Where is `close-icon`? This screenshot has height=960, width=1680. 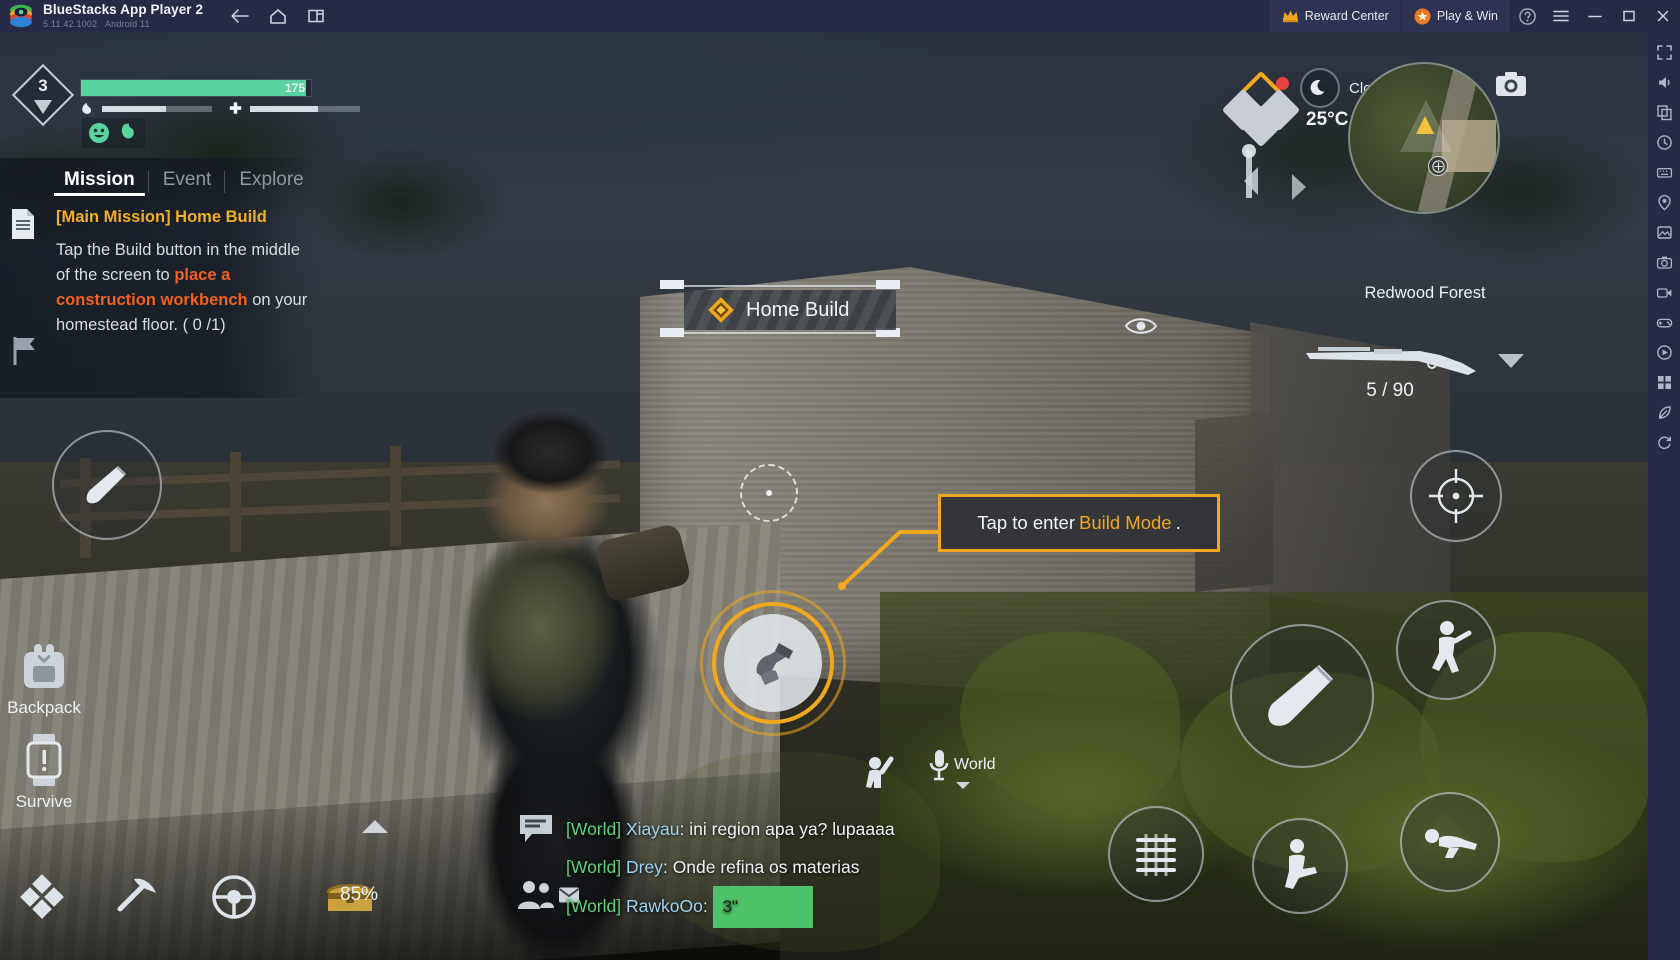 close-icon is located at coordinates (1663, 16).